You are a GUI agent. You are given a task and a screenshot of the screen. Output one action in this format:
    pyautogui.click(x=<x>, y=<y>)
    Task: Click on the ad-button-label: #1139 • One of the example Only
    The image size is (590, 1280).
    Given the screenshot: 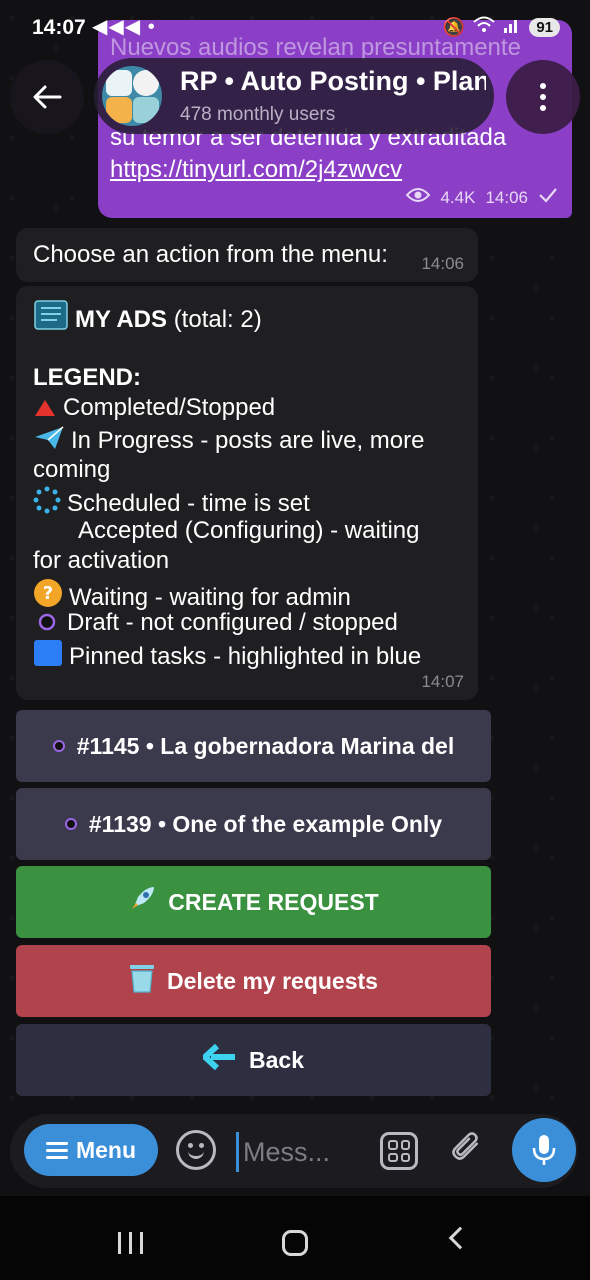 What is the action you would take?
    pyautogui.click(x=265, y=823)
    